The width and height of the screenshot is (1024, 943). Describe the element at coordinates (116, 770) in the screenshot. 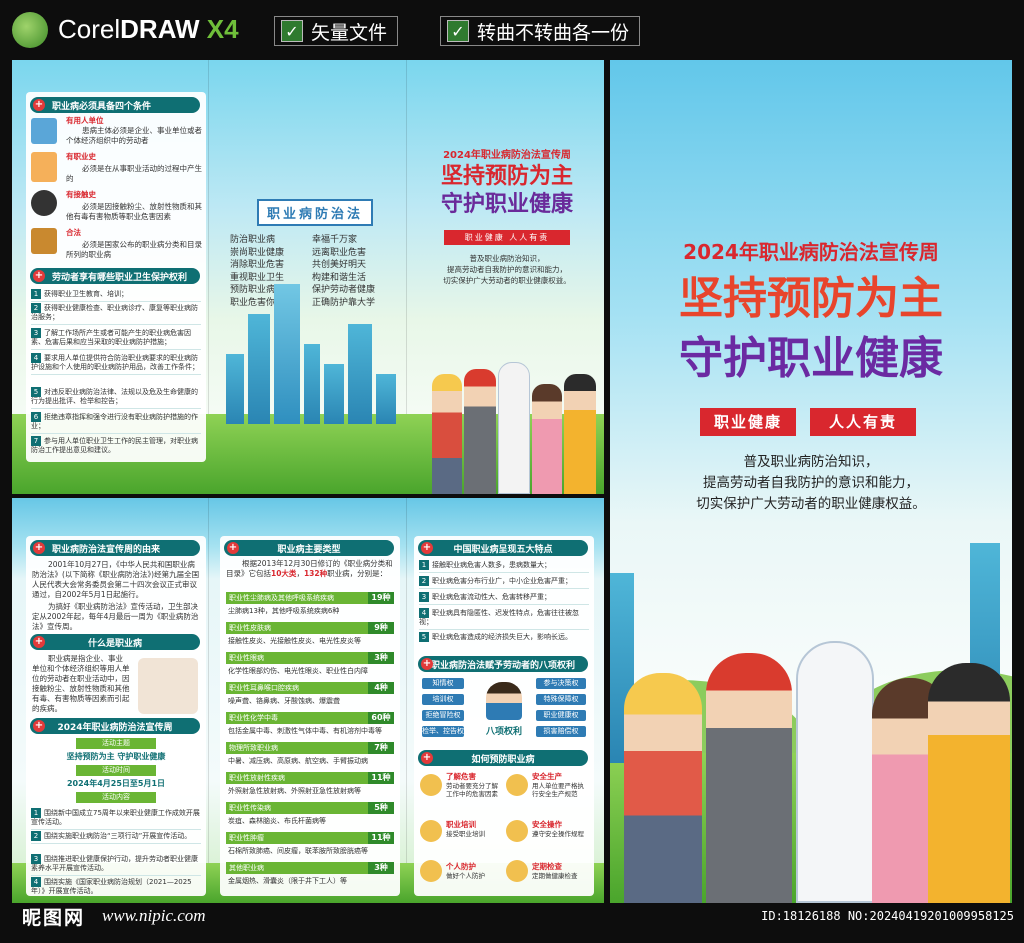

I see `time-label: 活动时间` at that location.